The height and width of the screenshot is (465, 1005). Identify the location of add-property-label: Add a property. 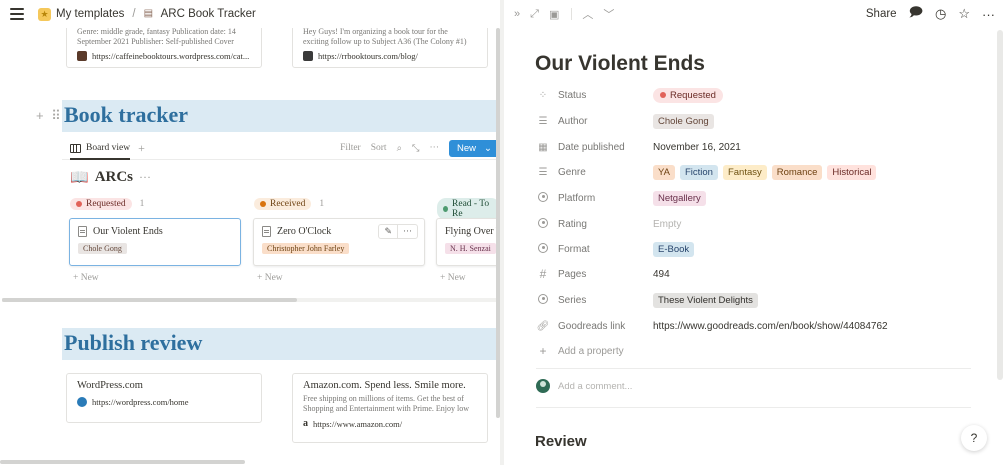
(591, 351).